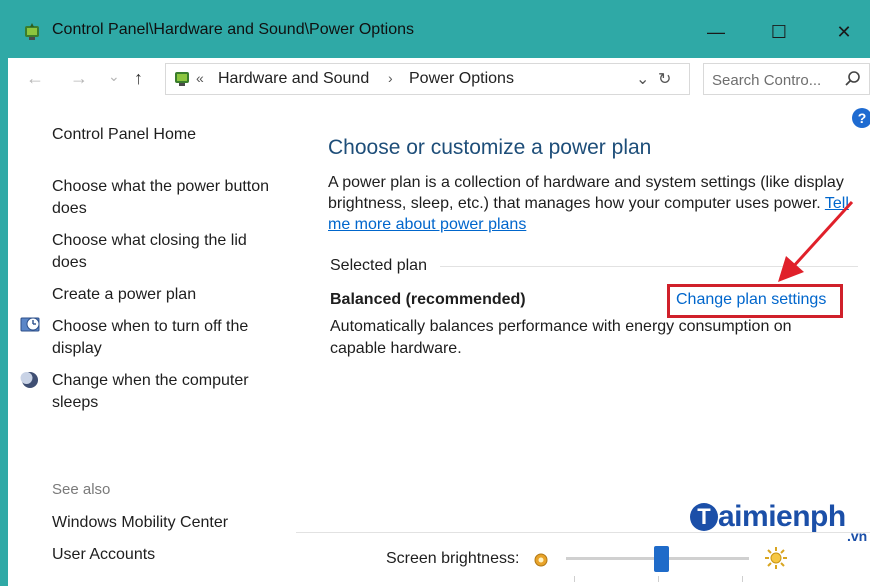  Describe the element at coordinates (853, 81) in the screenshot. I see `search-icon` at that location.